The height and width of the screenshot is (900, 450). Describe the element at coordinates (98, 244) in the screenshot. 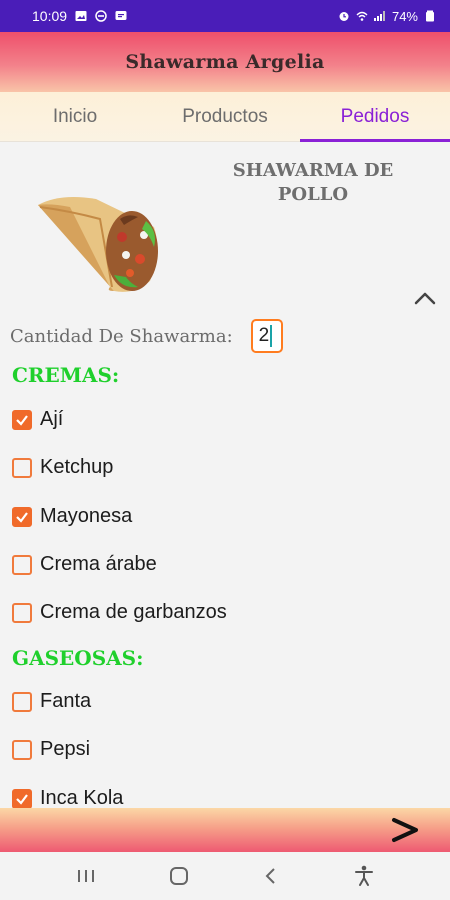

I see `shawarma-image` at that location.